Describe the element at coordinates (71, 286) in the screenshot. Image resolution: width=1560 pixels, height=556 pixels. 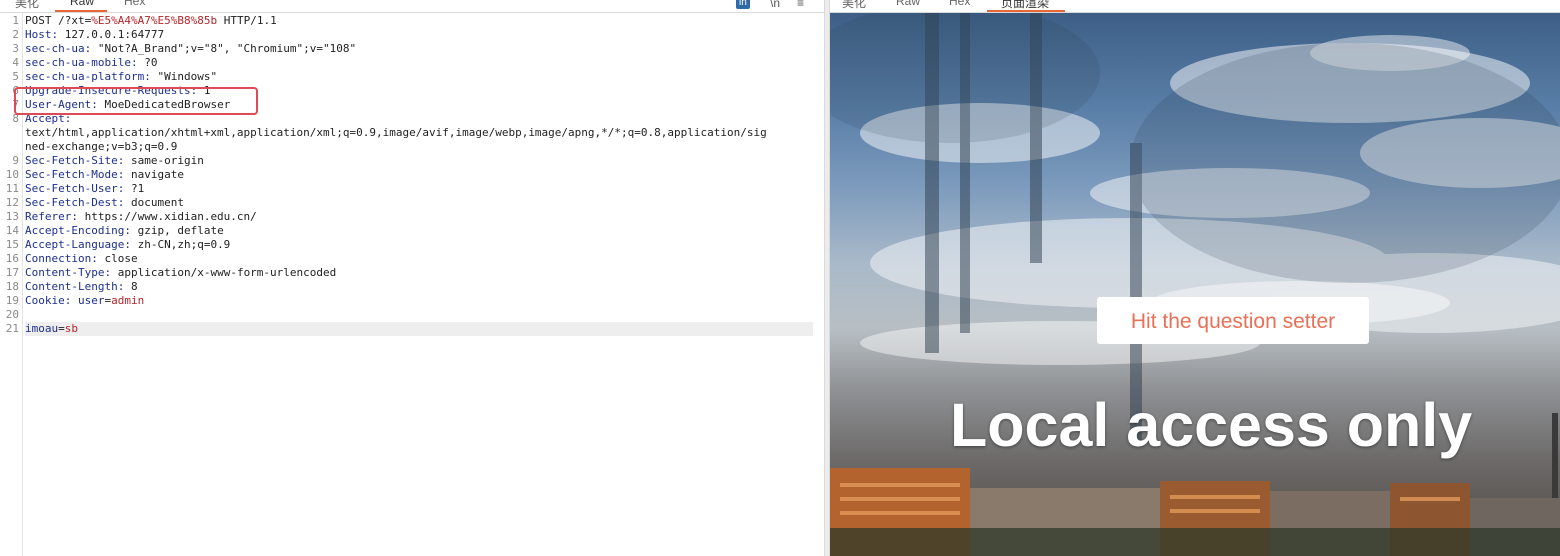
I see `header-name: Content-Length` at that location.